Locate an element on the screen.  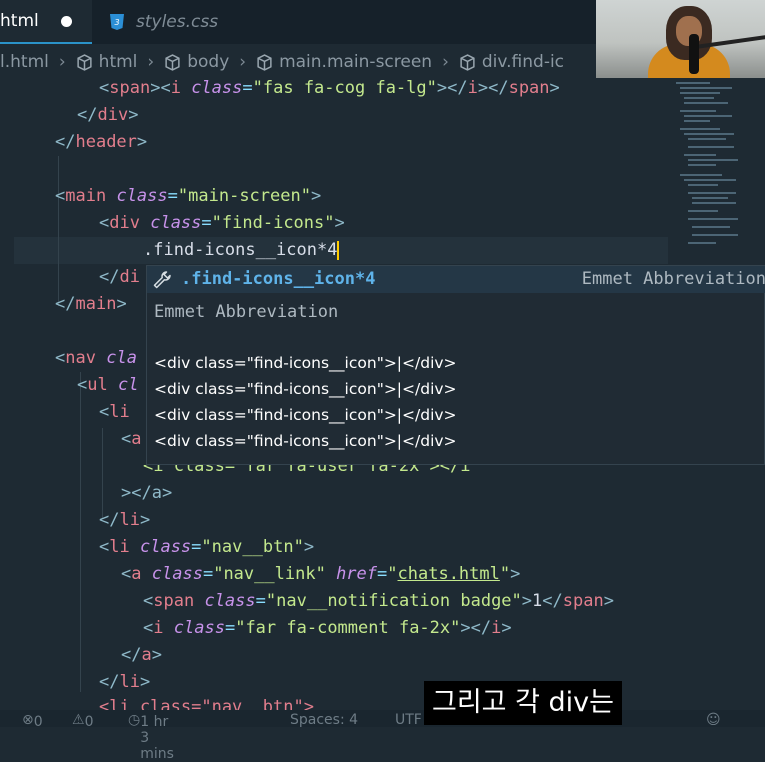
code-token: nav is located at coordinates (80, 358).